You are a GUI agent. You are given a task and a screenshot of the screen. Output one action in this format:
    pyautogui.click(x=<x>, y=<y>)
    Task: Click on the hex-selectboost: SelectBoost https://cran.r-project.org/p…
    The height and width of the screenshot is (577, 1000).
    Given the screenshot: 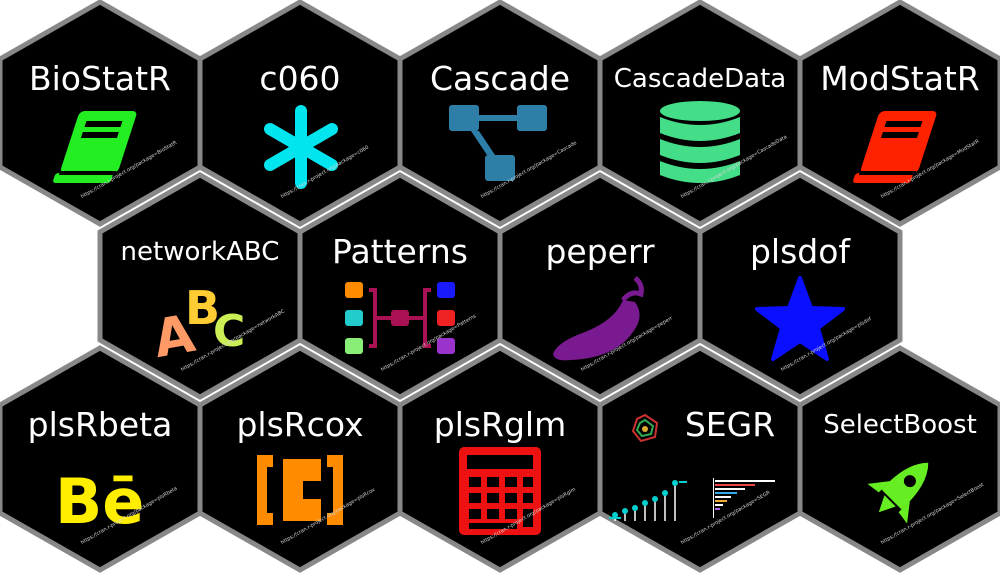 What is the action you would take?
    pyautogui.click(x=897, y=459)
    